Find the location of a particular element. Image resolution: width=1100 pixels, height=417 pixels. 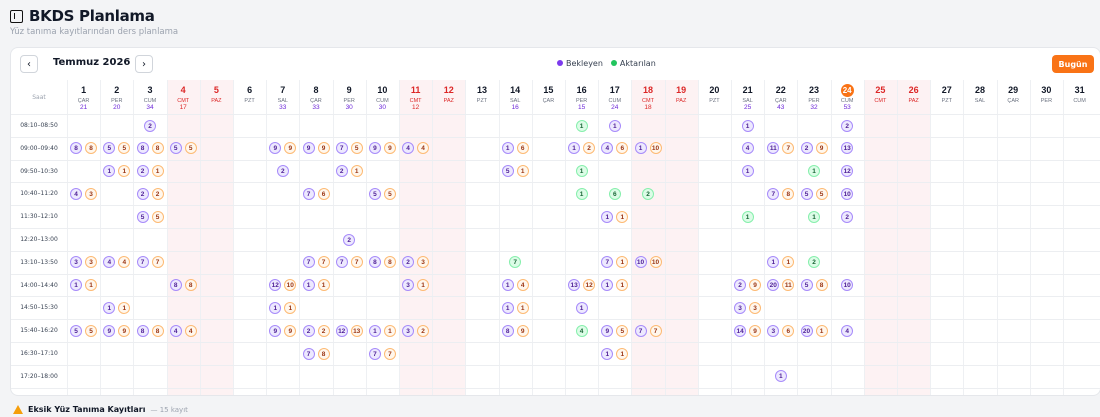

lesson-count-badge: 13 is located at coordinates (356, 330).